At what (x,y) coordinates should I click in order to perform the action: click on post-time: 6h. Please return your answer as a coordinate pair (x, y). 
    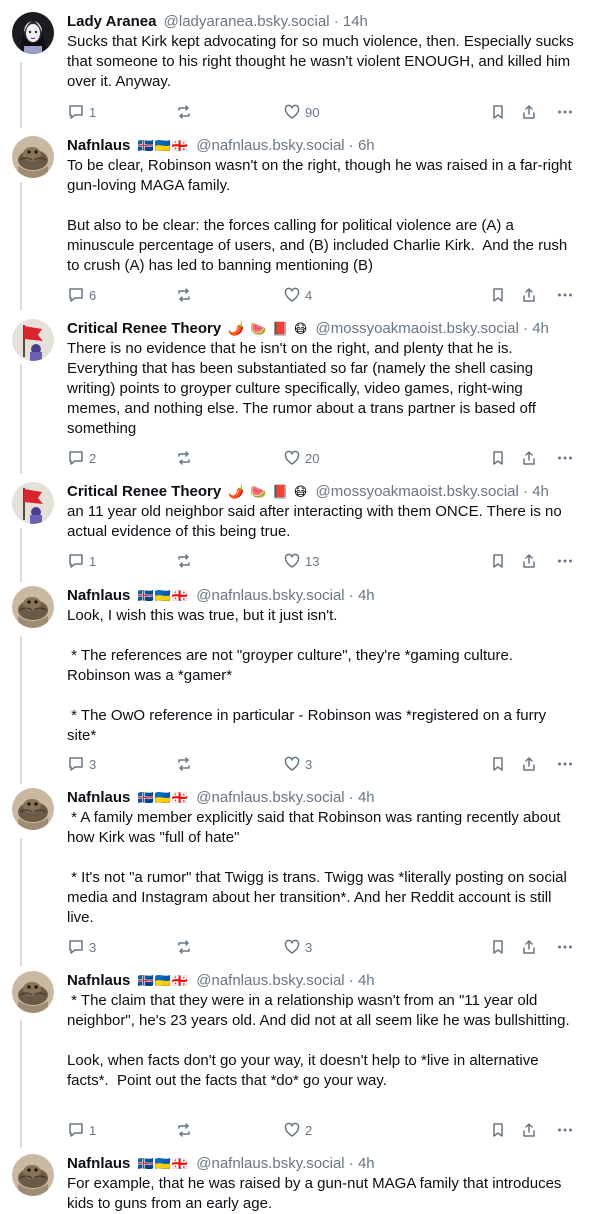
    Looking at the image, I should click on (366, 145).